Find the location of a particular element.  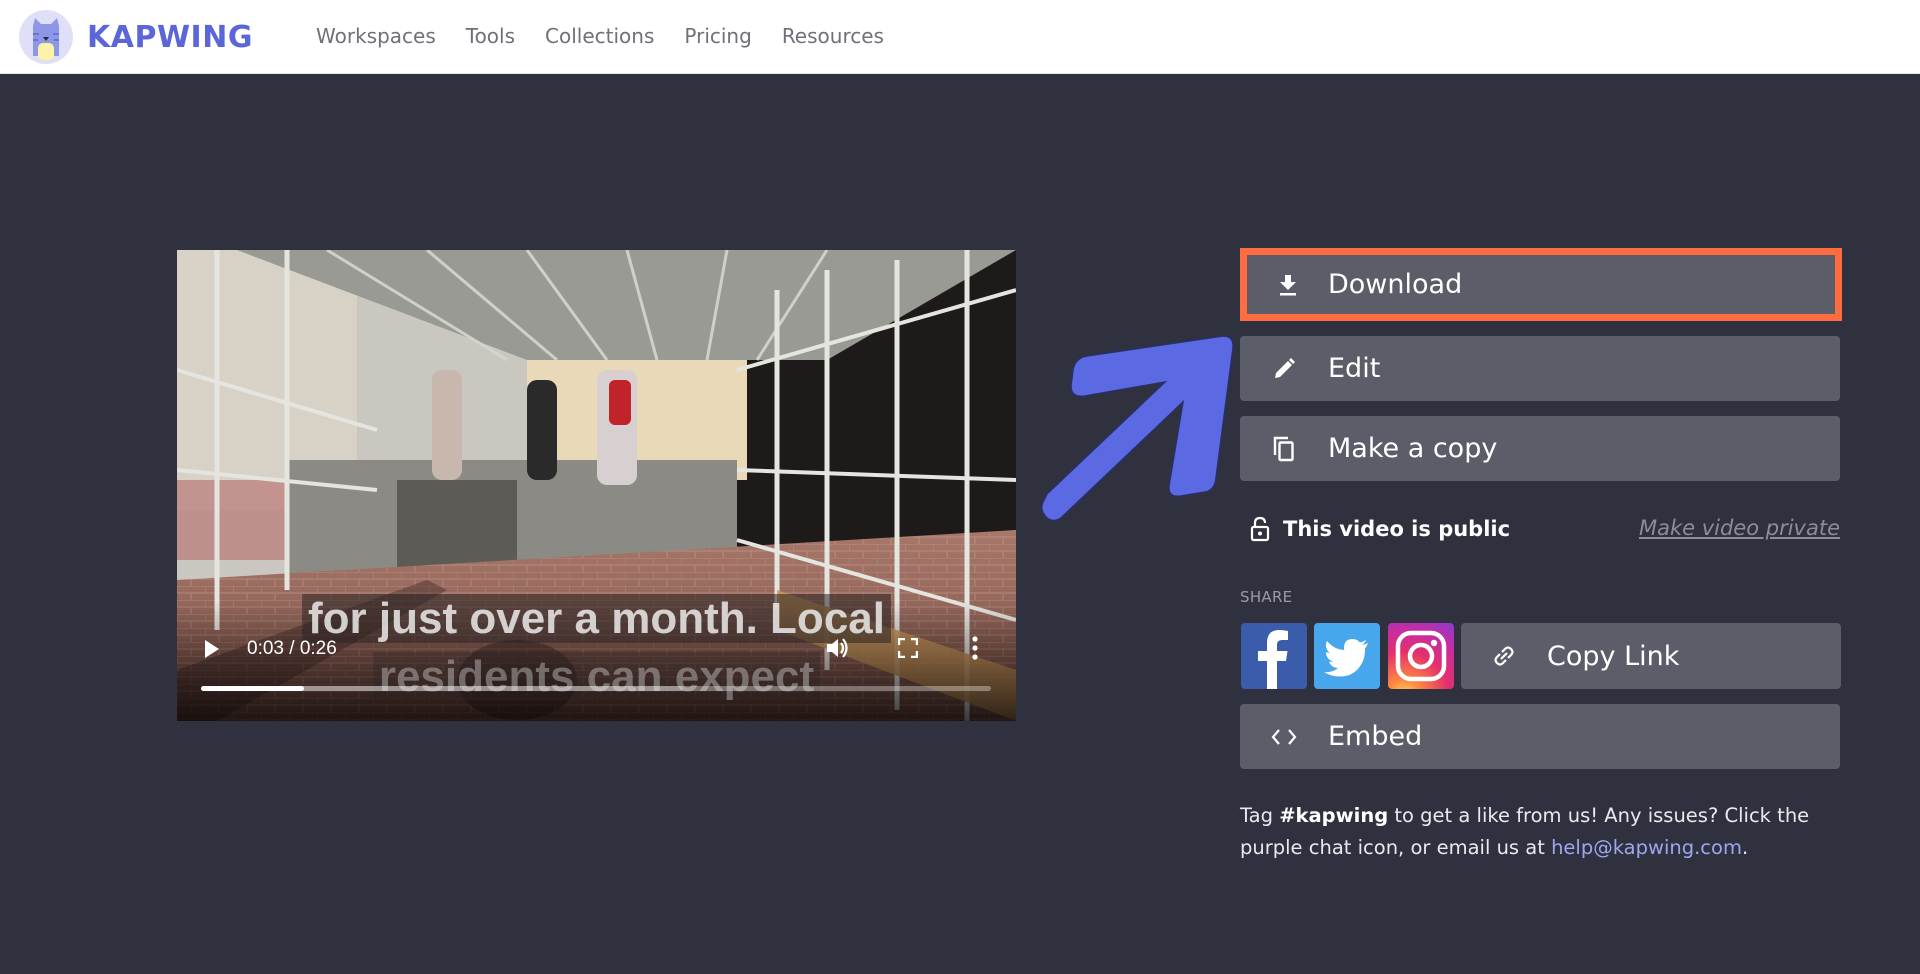

unlock-icon is located at coordinates (1260, 529).